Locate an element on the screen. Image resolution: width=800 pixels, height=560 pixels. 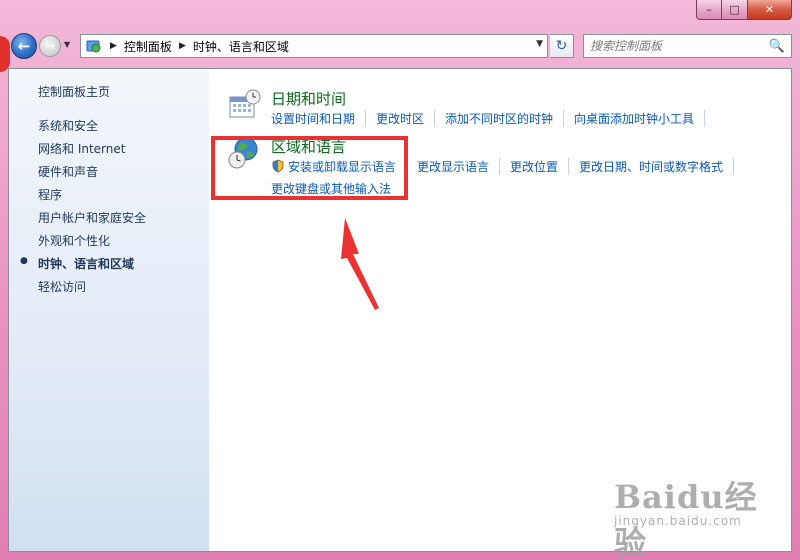
caption-buttons: – □ ✕ is located at coordinates (744, 10).